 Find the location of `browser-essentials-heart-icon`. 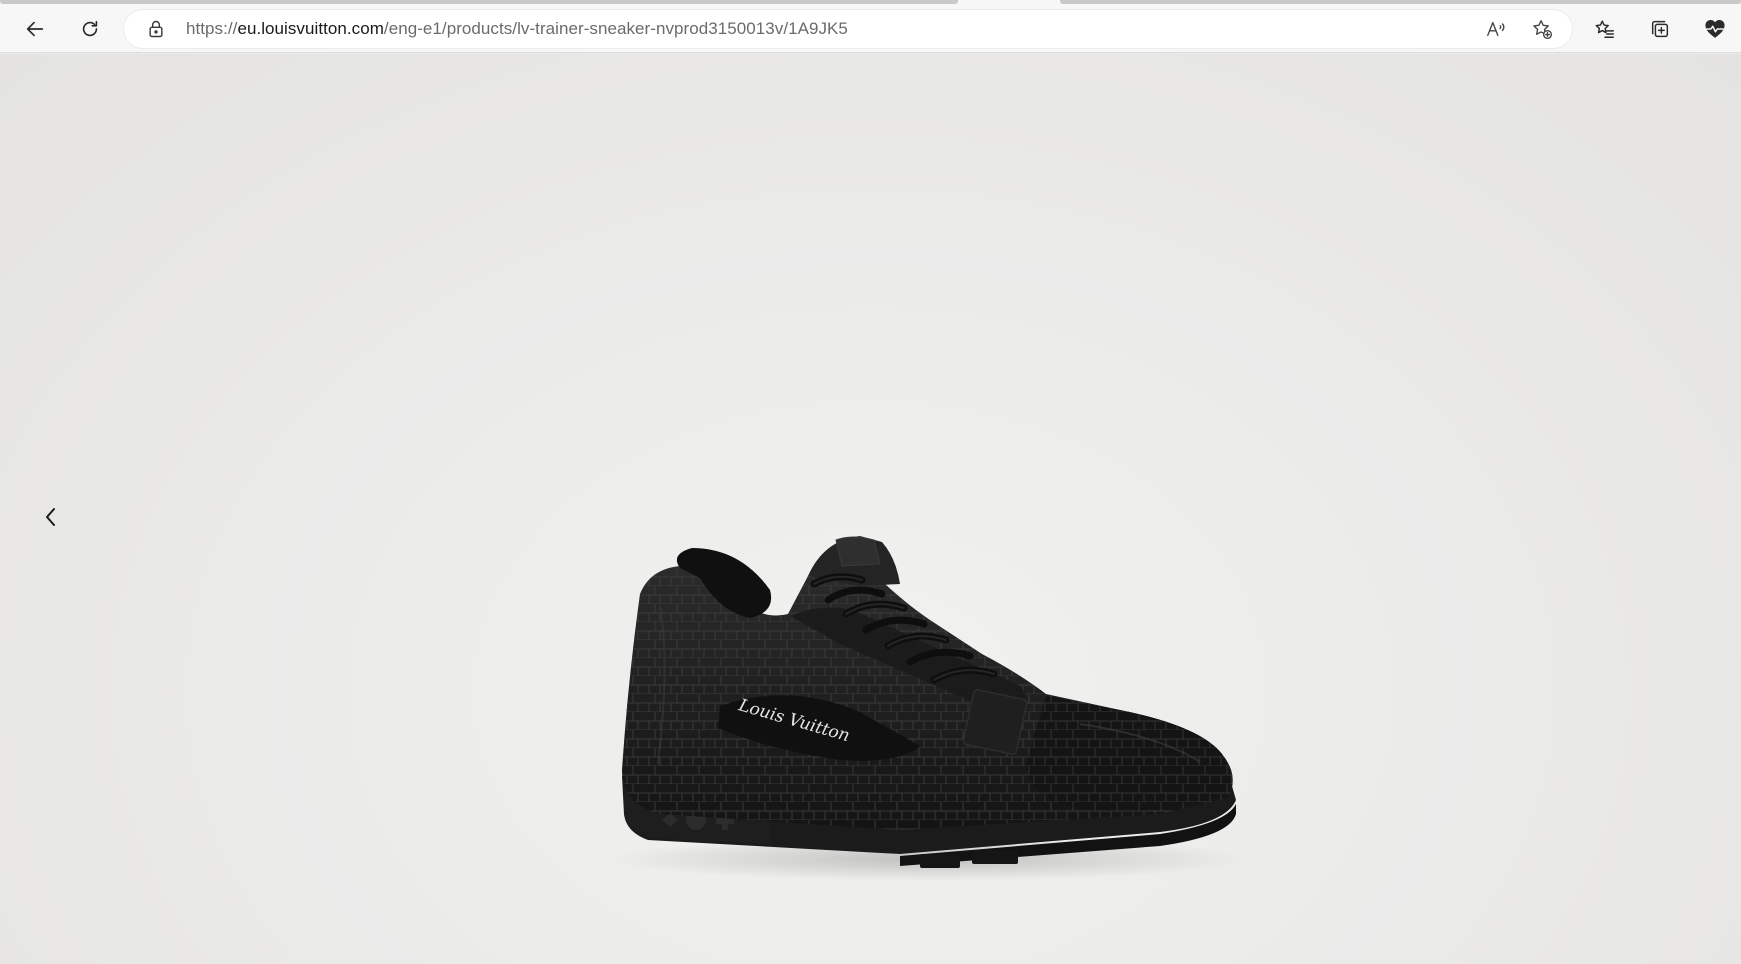

browser-essentials-heart-icon is located at coordinates (1715, 29).